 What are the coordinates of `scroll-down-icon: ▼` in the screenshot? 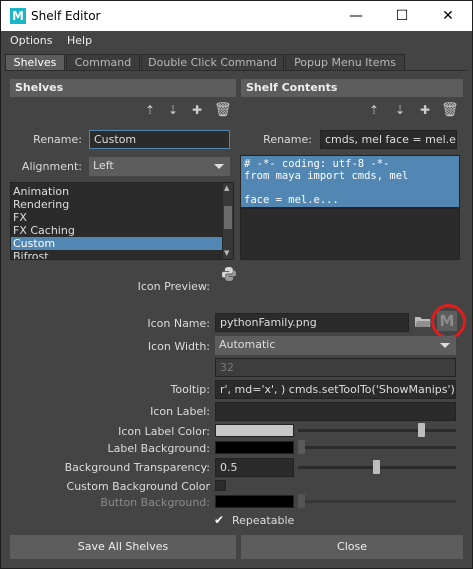 It's located at (226, 253).